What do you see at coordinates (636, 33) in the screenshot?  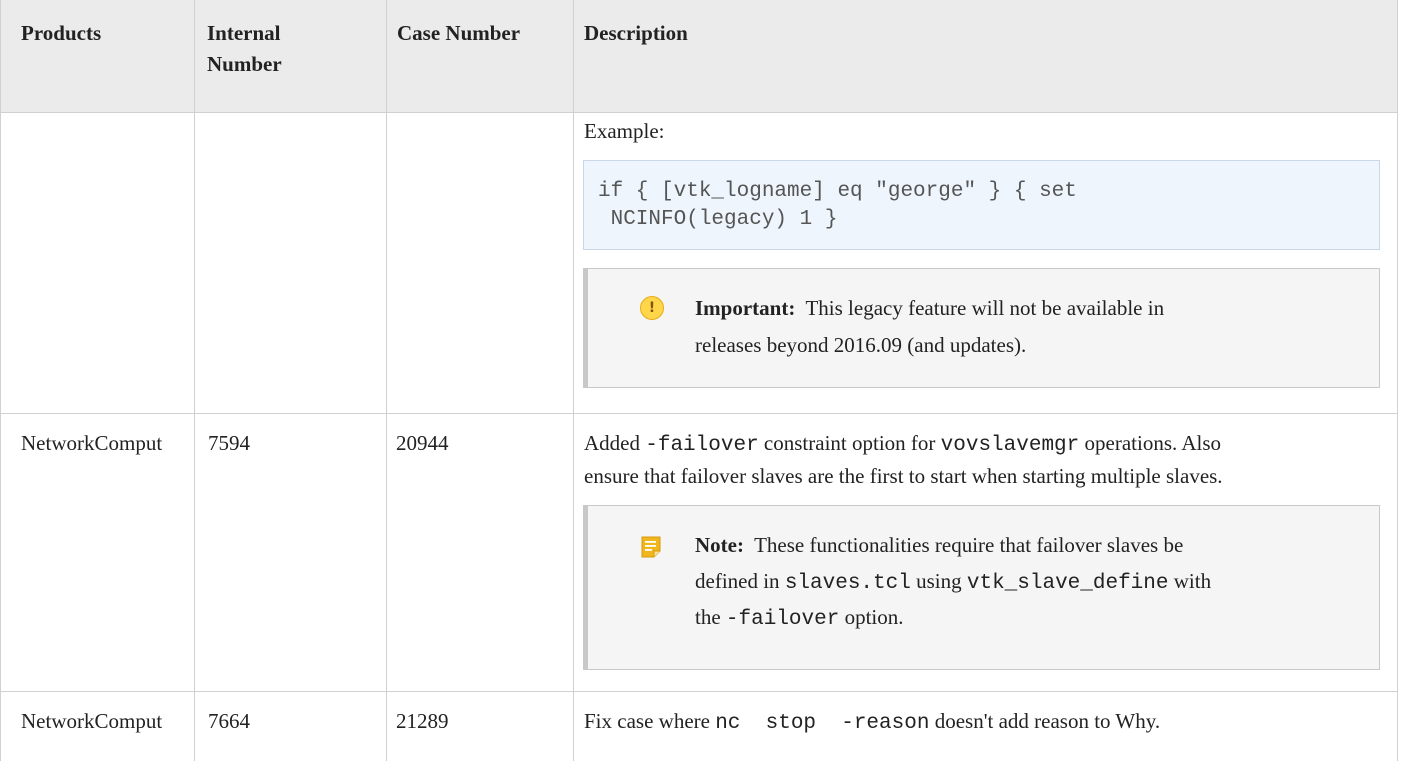 I see `header-description: Description` at bounding box center [636, 33].